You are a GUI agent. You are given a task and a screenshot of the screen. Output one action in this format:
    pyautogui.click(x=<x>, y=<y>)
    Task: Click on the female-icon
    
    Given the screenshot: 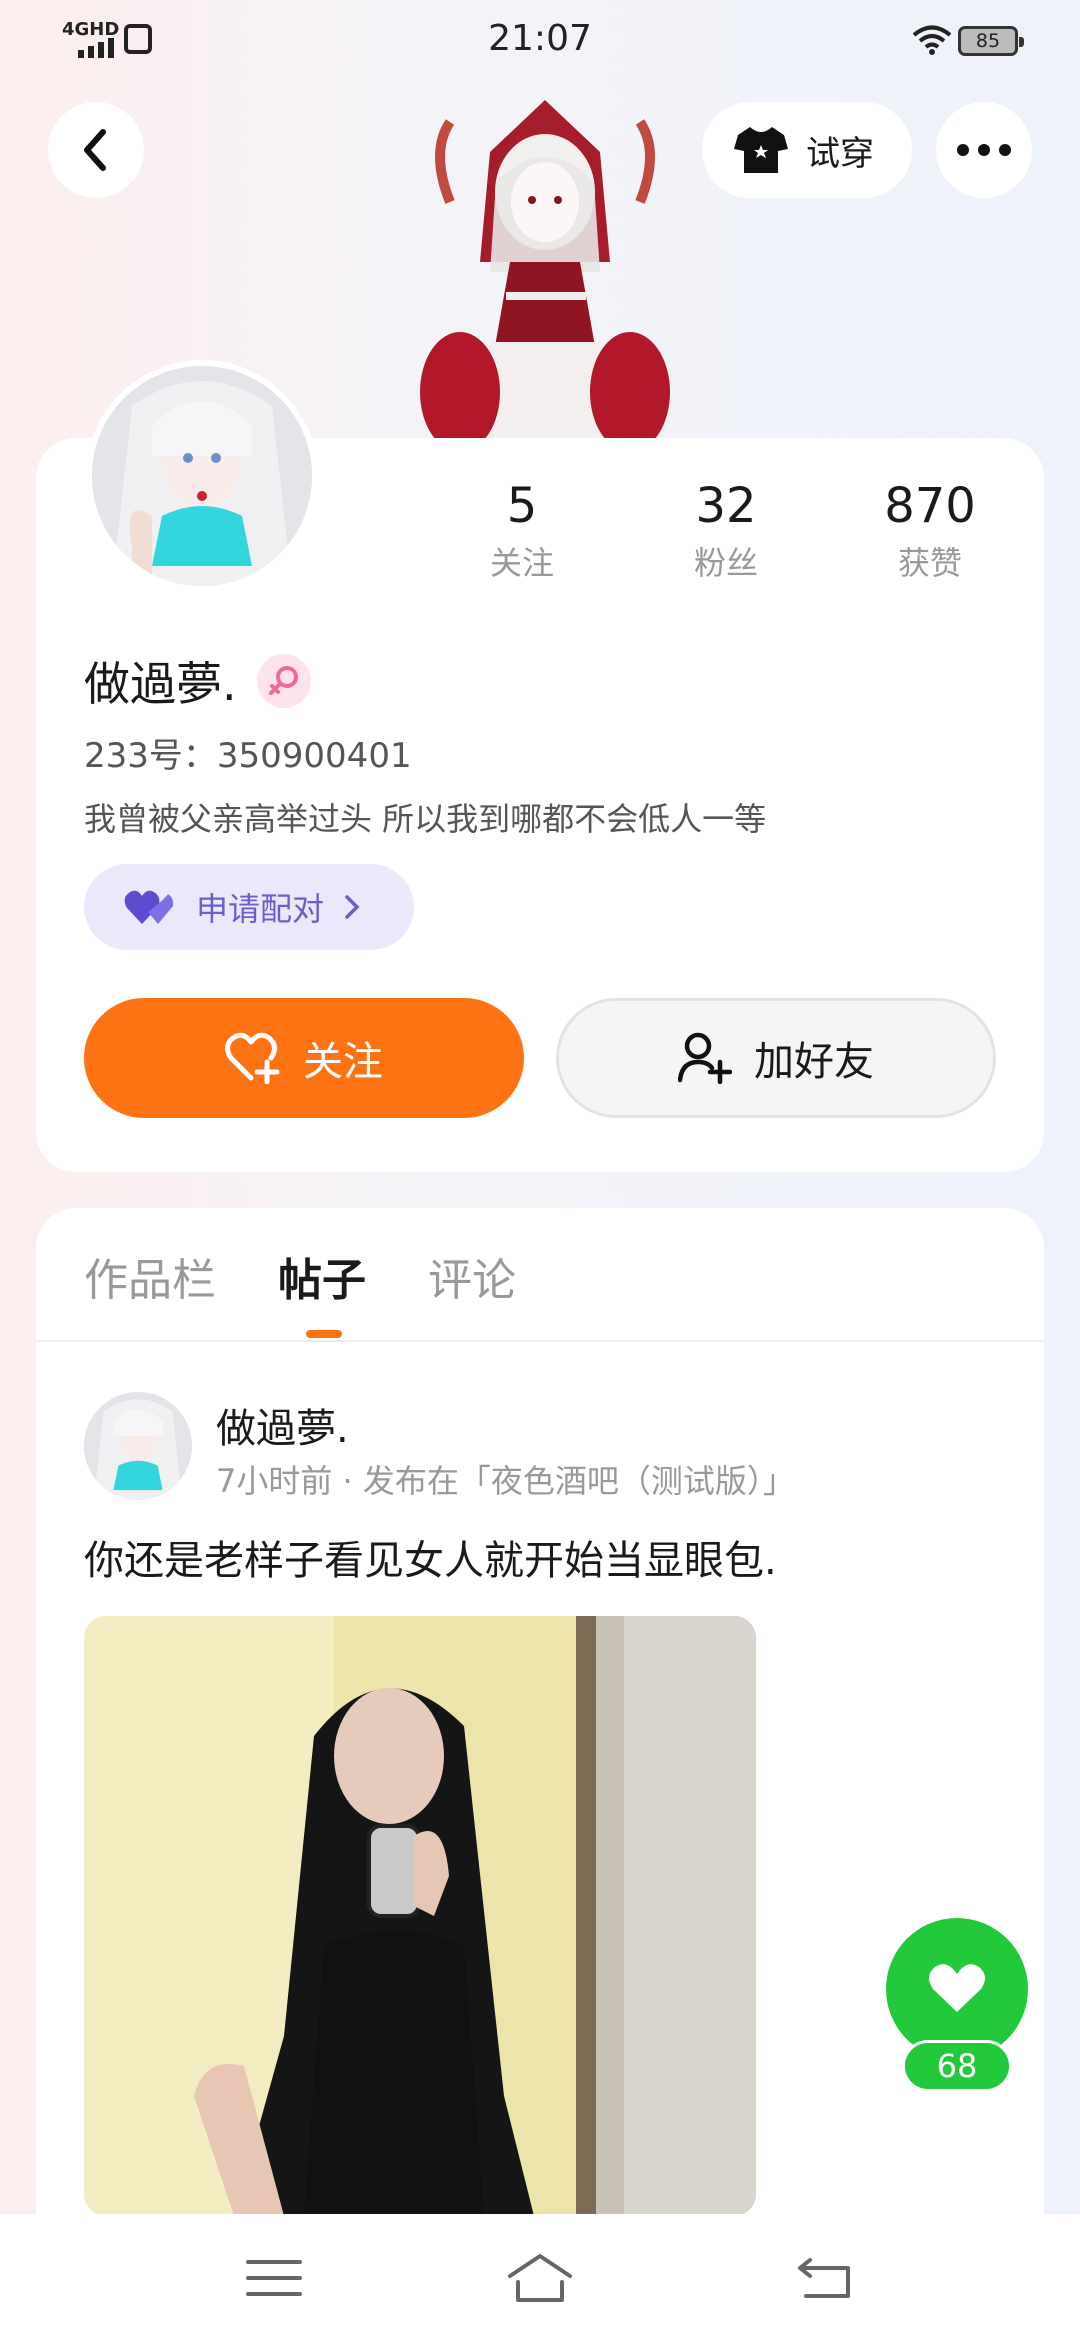 What is the action you would take?
    pyautogui.click(x=283, y=681)
    